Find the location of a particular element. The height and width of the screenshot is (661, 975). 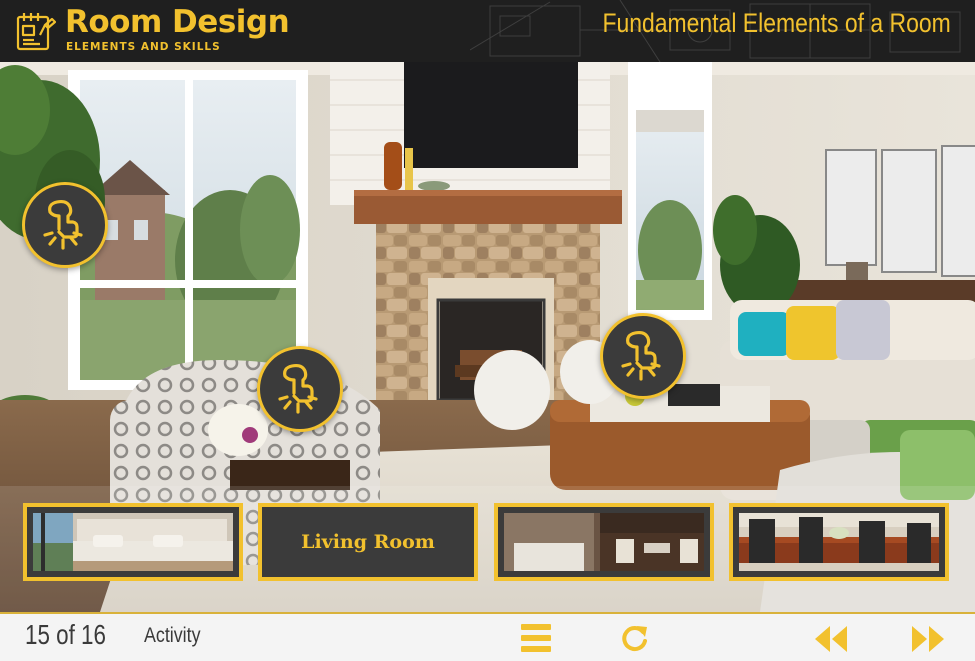

thumbnail-dining-room is located at coordinates (839, 542).